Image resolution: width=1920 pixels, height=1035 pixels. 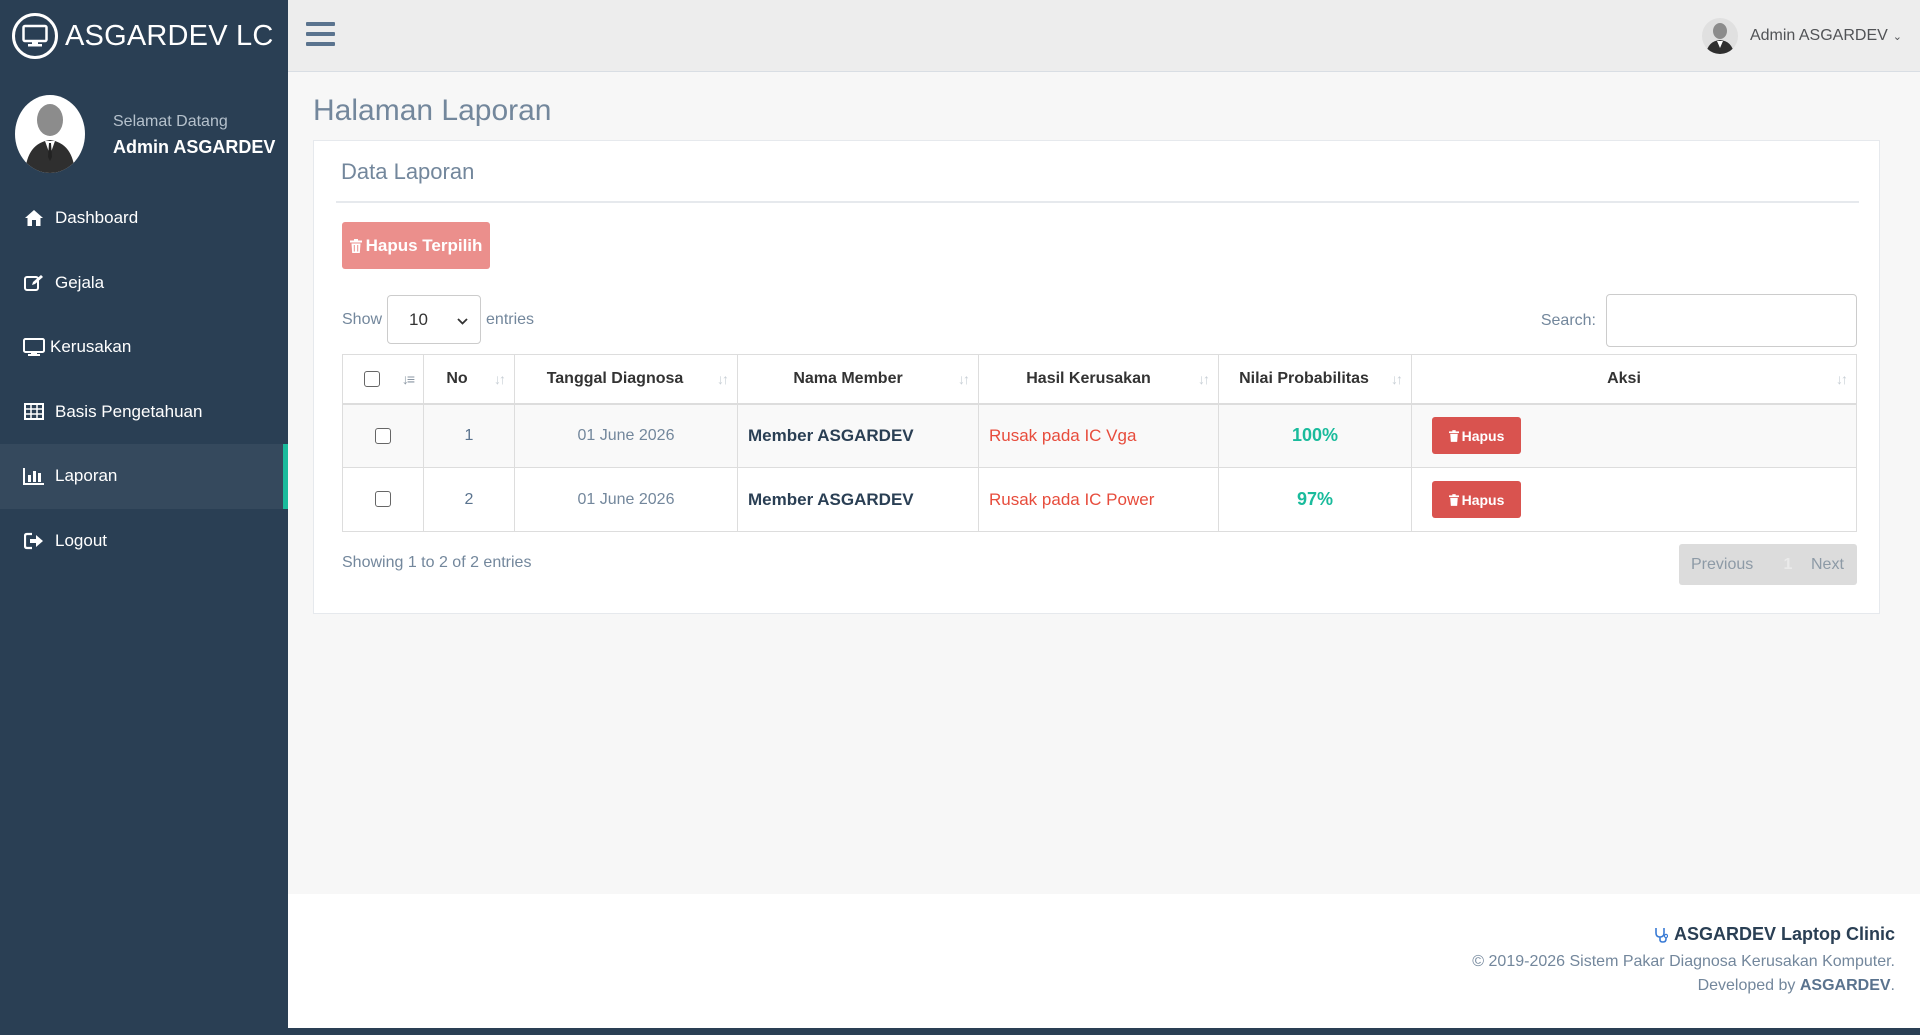 I want to click on delete-selected-label: Hapus Terpilih, so click(x=424, y=245).